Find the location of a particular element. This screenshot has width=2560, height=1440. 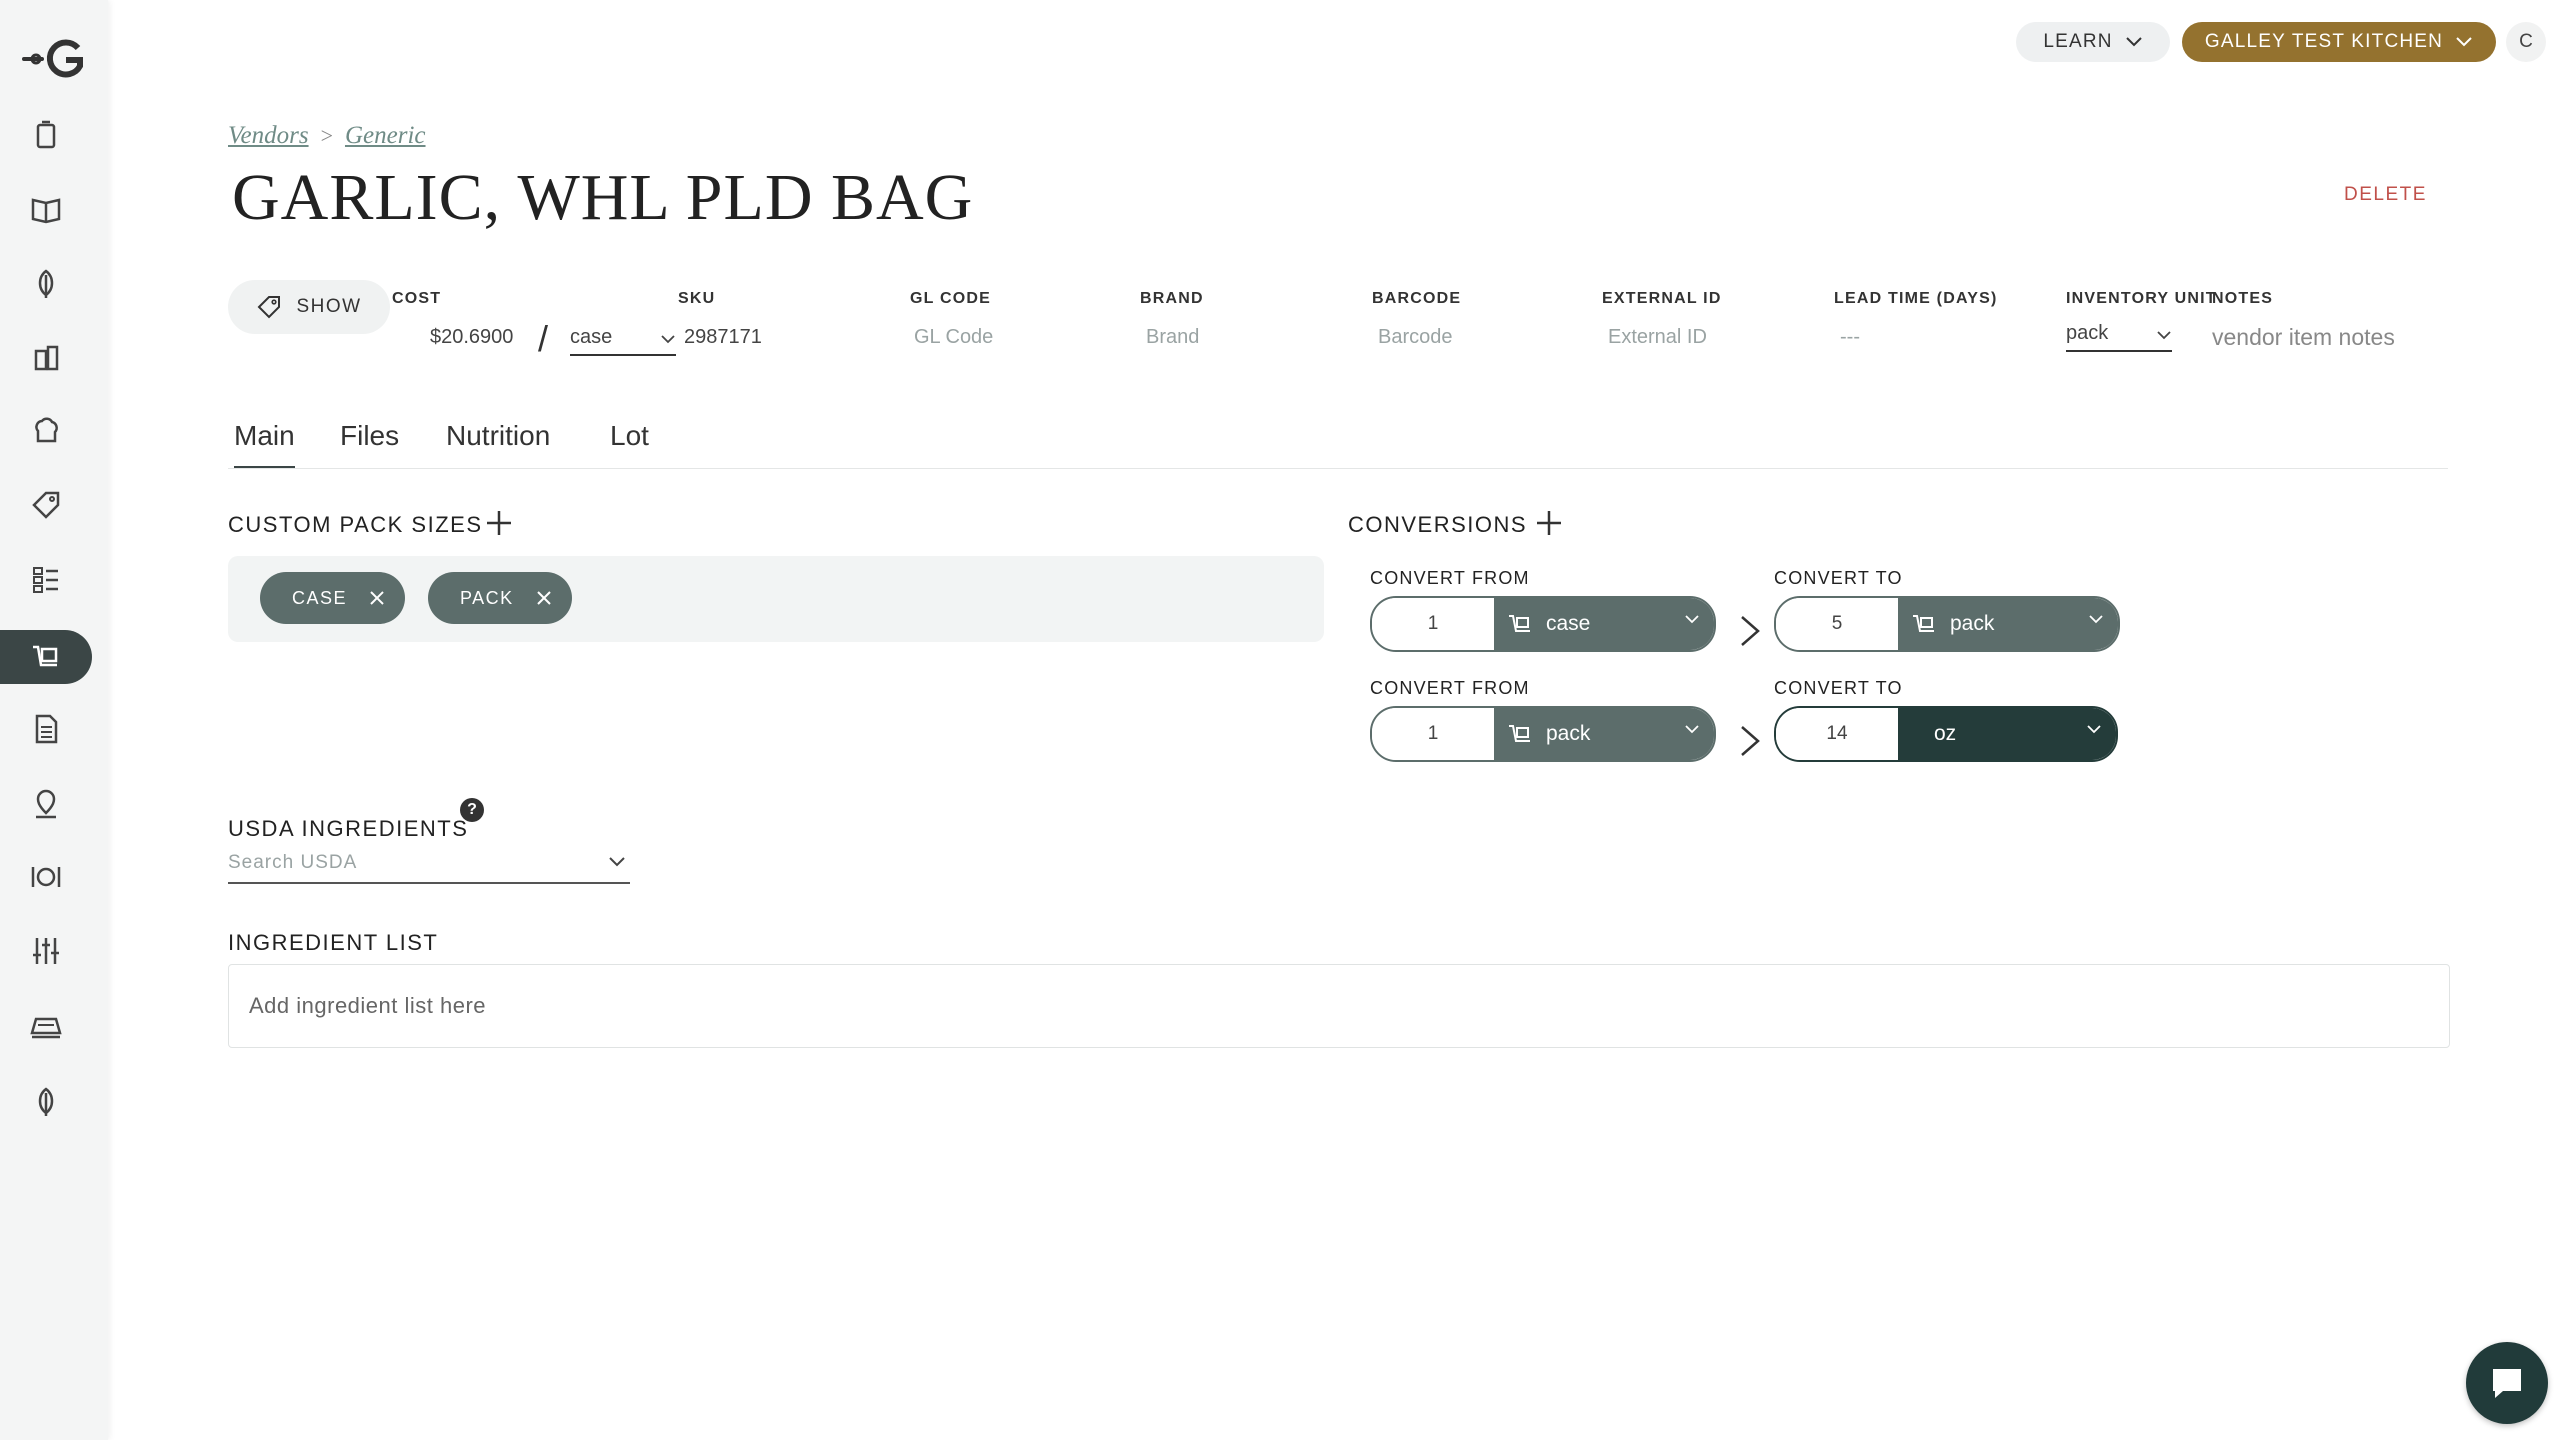

notes-label: NOTES is located at coordinates (2243, 298).